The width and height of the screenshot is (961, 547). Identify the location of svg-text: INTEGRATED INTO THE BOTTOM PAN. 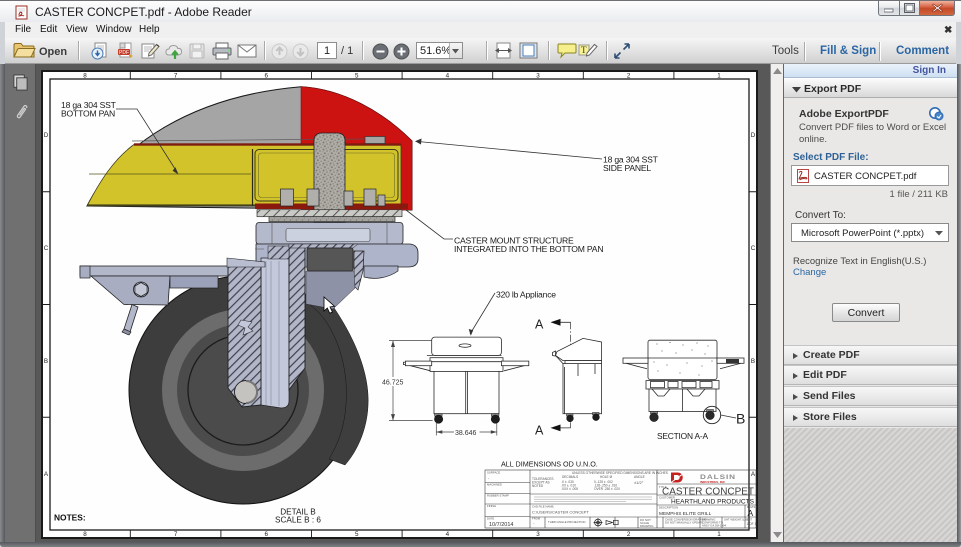
(528, 249).